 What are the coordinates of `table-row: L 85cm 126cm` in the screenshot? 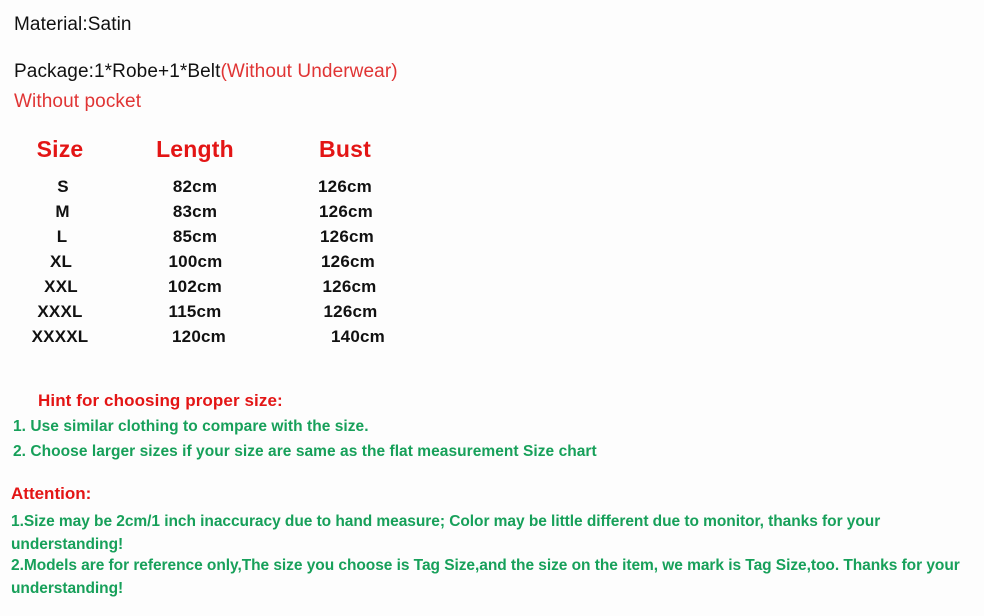 It's located at (210, 236).